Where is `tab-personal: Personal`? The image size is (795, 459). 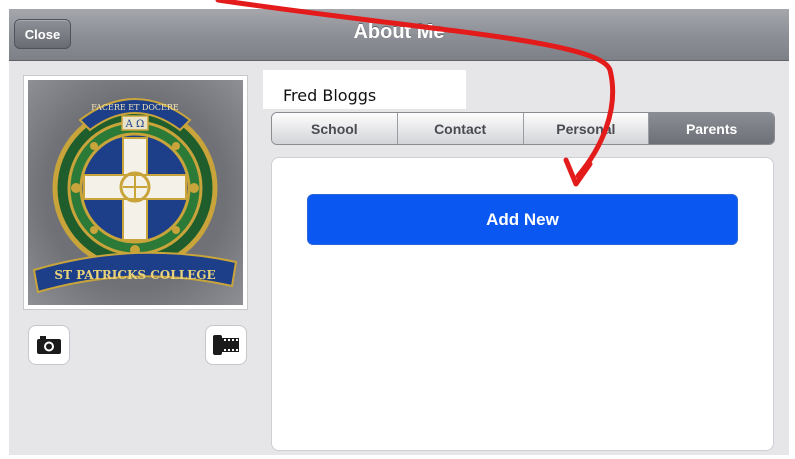 tab-personal: Personal is located at coordinates (586, 128).